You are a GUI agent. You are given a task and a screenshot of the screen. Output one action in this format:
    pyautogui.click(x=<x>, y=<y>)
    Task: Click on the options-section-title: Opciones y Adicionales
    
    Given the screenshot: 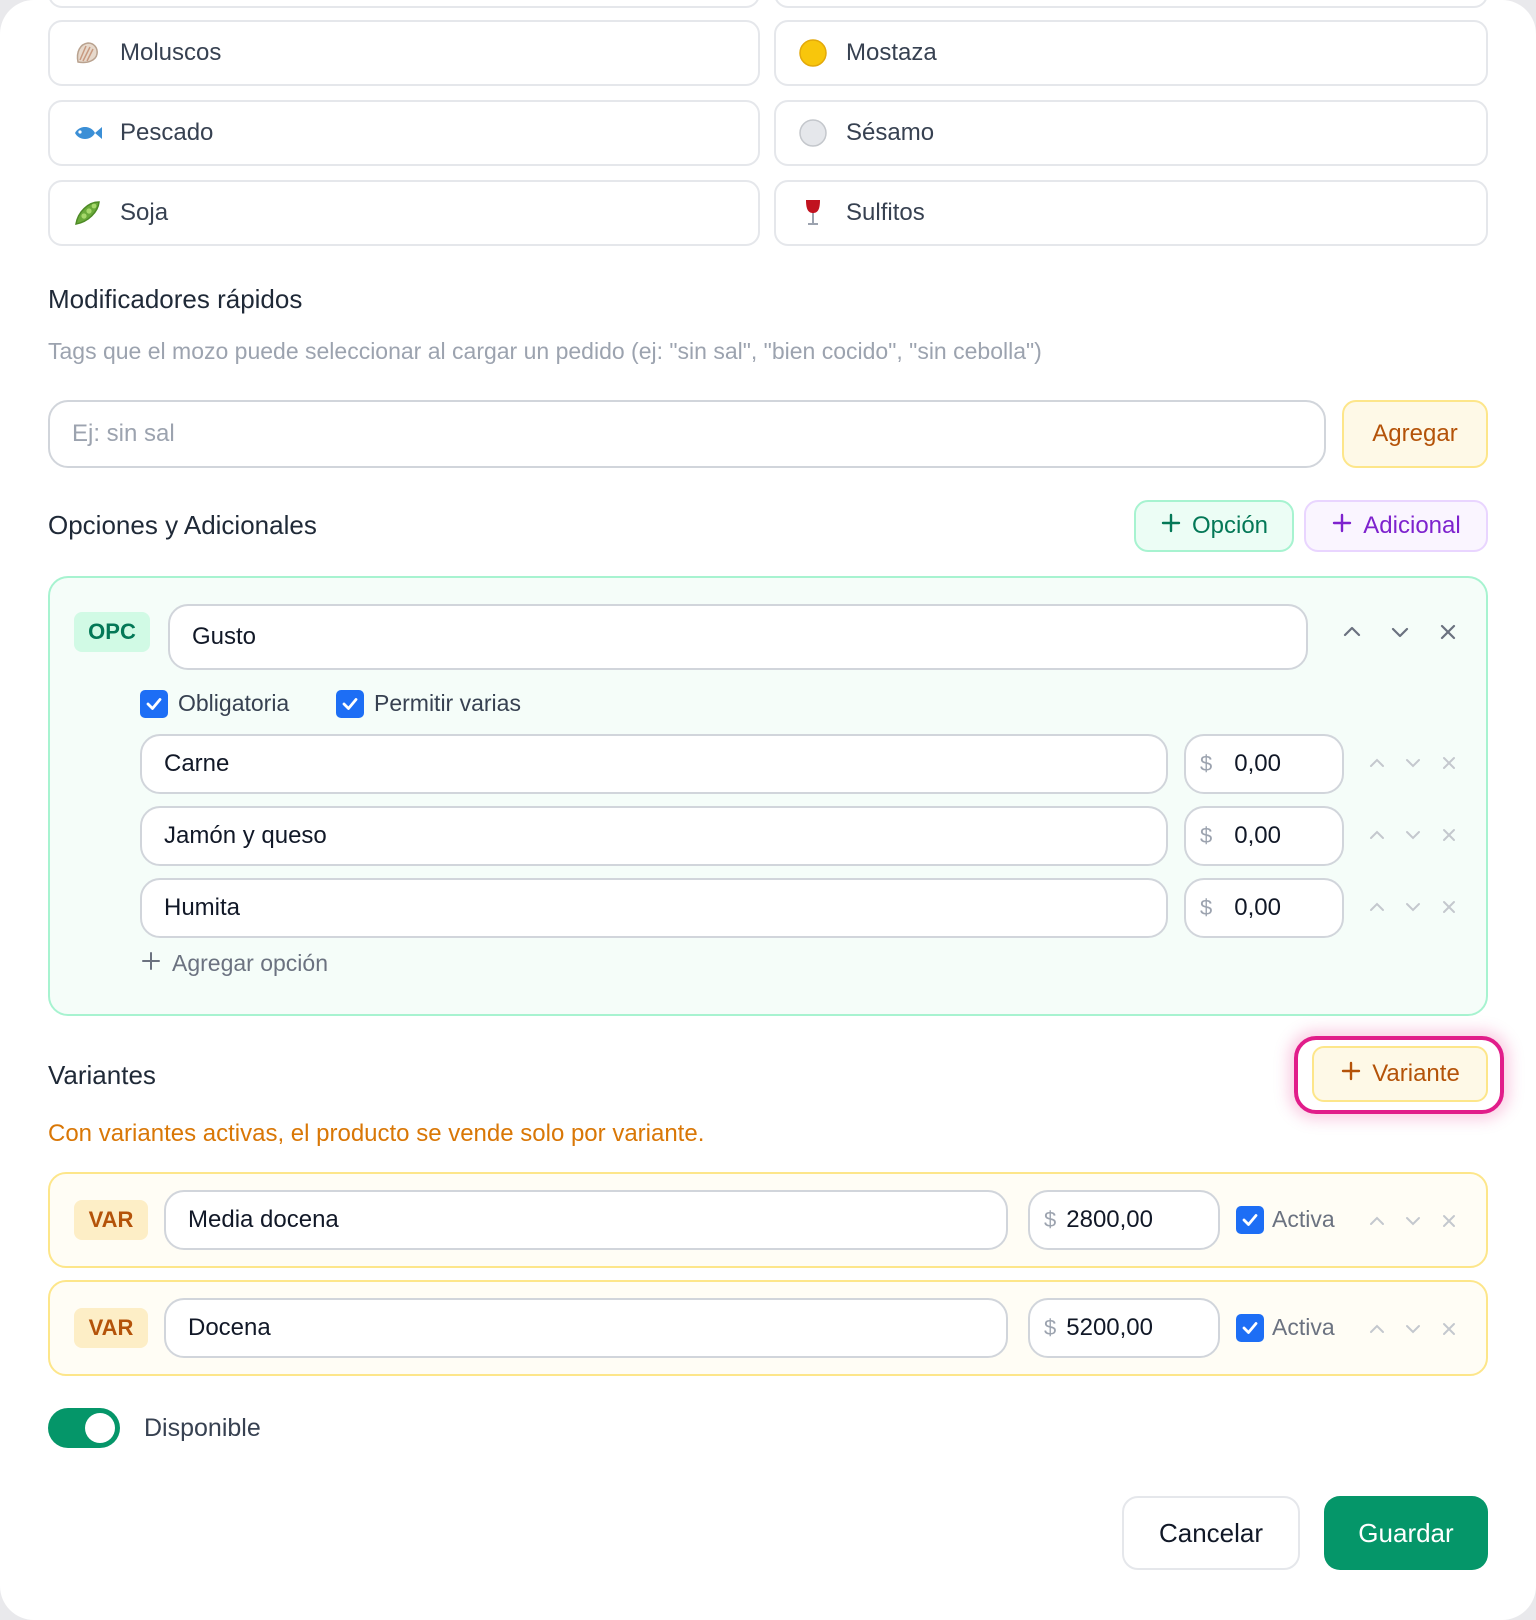 What is the action you would take?
    pyautogui.click(x=182, y=525)
    